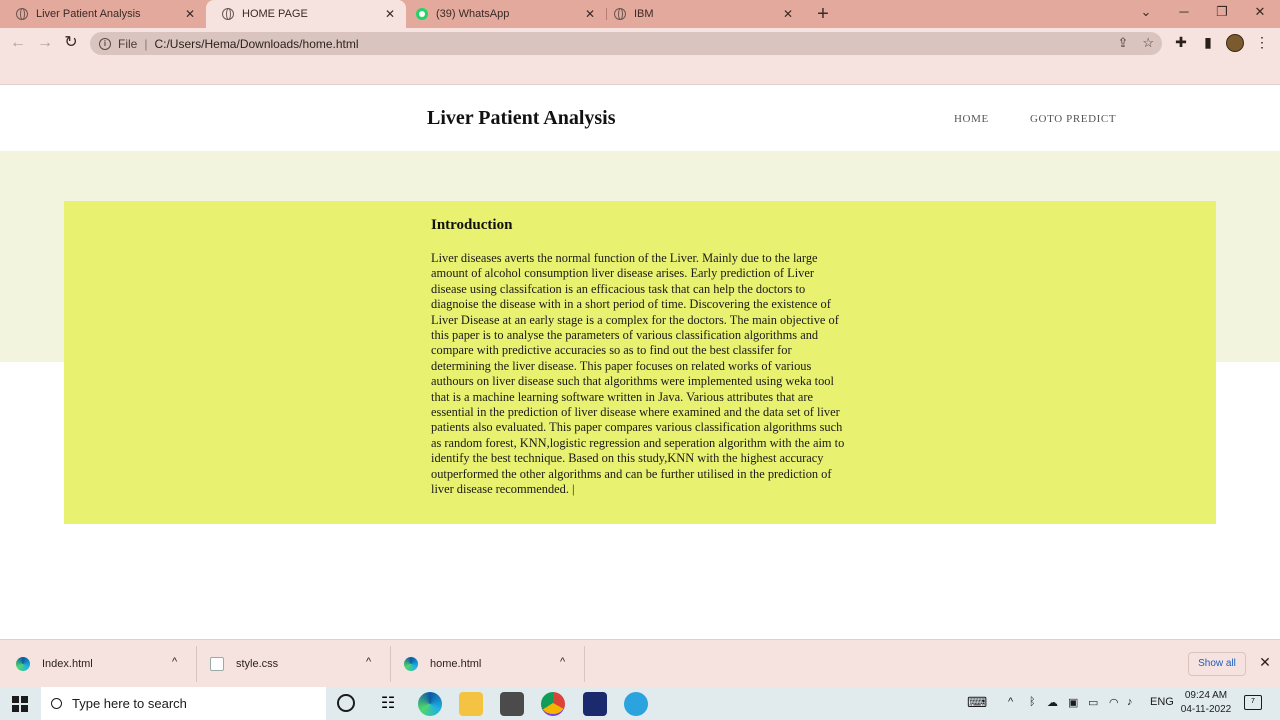  I want to click on tab-title: (39) WhatsApp, so click(473, 14).